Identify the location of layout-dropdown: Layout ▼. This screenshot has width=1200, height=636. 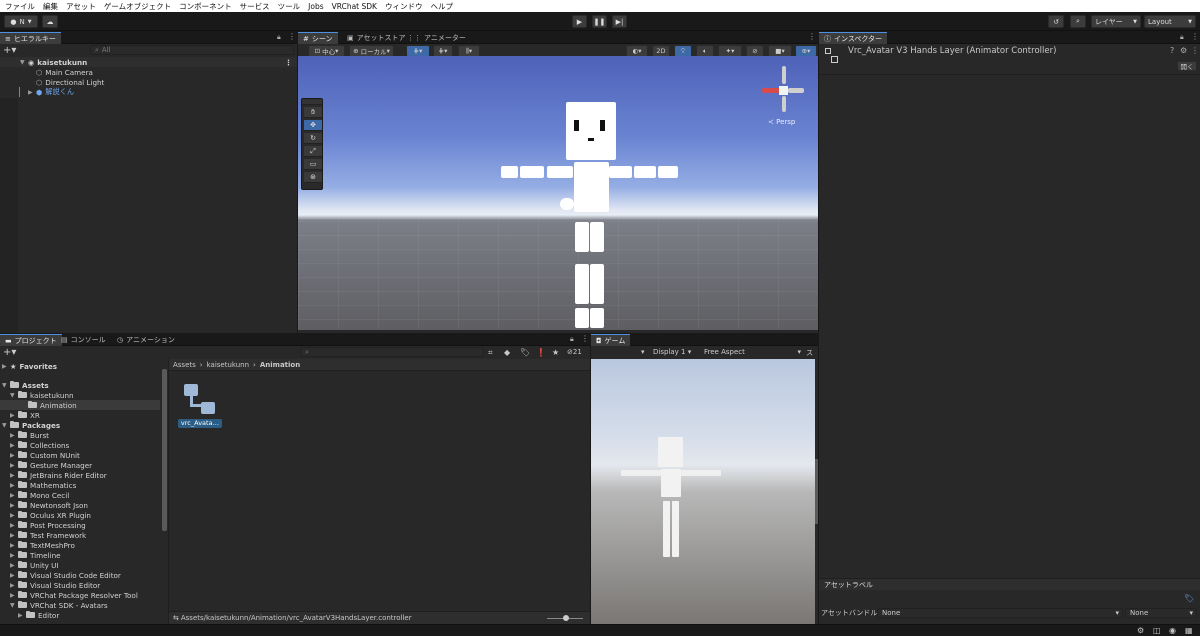
(1170, 21).